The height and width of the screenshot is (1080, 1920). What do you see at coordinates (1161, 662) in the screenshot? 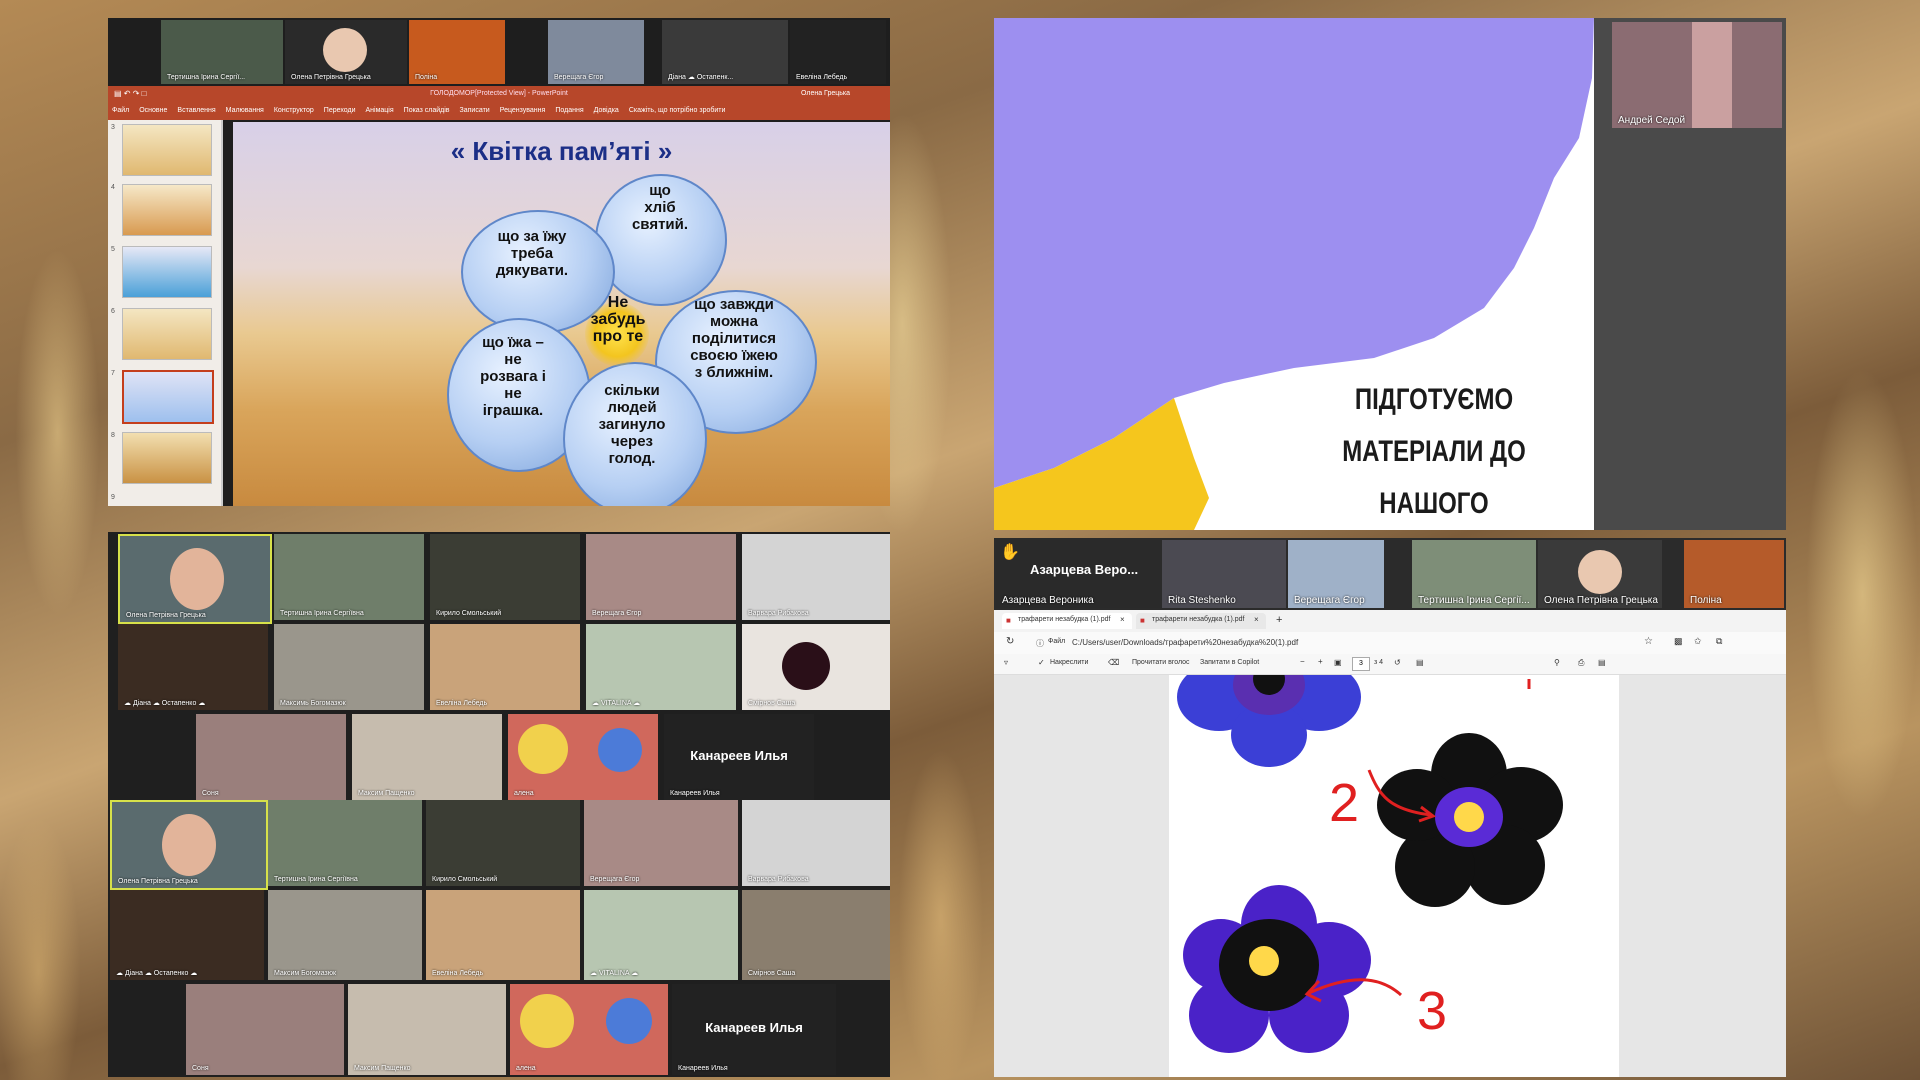
I see `read-aloud-button: Прочитати вголос` at bounding box center [1161, 662].